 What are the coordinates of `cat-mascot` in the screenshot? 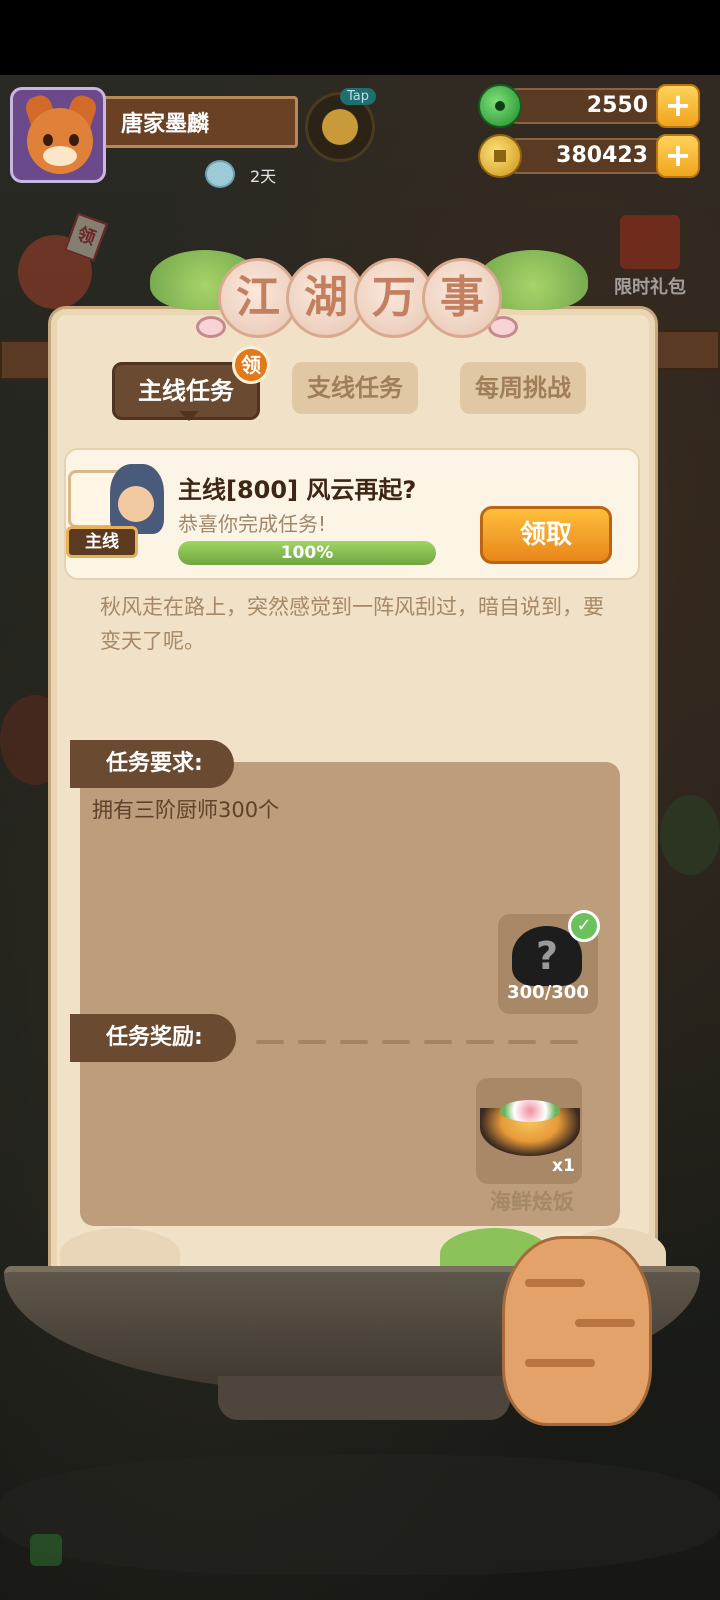 It's located at (577, 1331).